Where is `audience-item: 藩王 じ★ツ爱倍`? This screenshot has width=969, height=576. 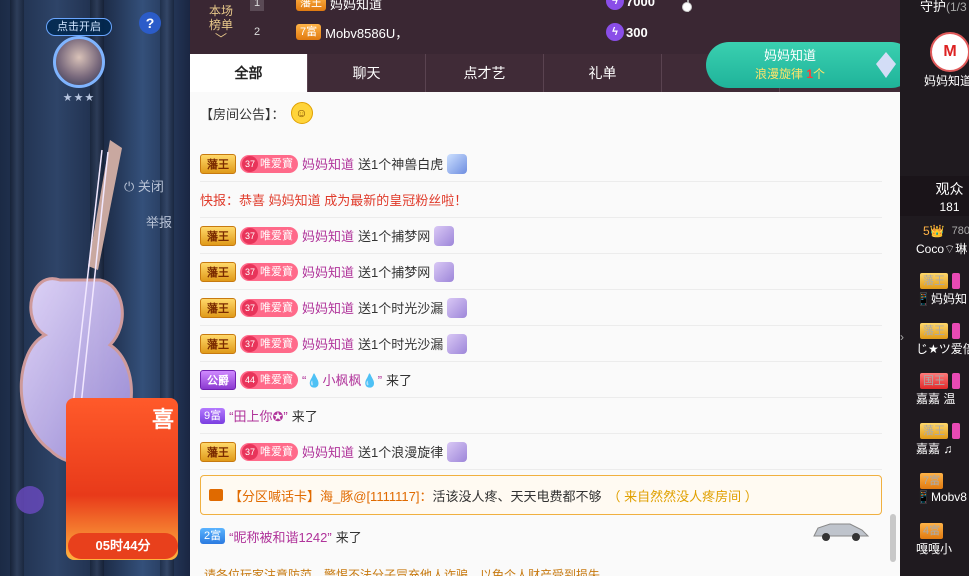 audience-item: 藩王 じ★ツ爱倍 is located at coordinates (942, 347).